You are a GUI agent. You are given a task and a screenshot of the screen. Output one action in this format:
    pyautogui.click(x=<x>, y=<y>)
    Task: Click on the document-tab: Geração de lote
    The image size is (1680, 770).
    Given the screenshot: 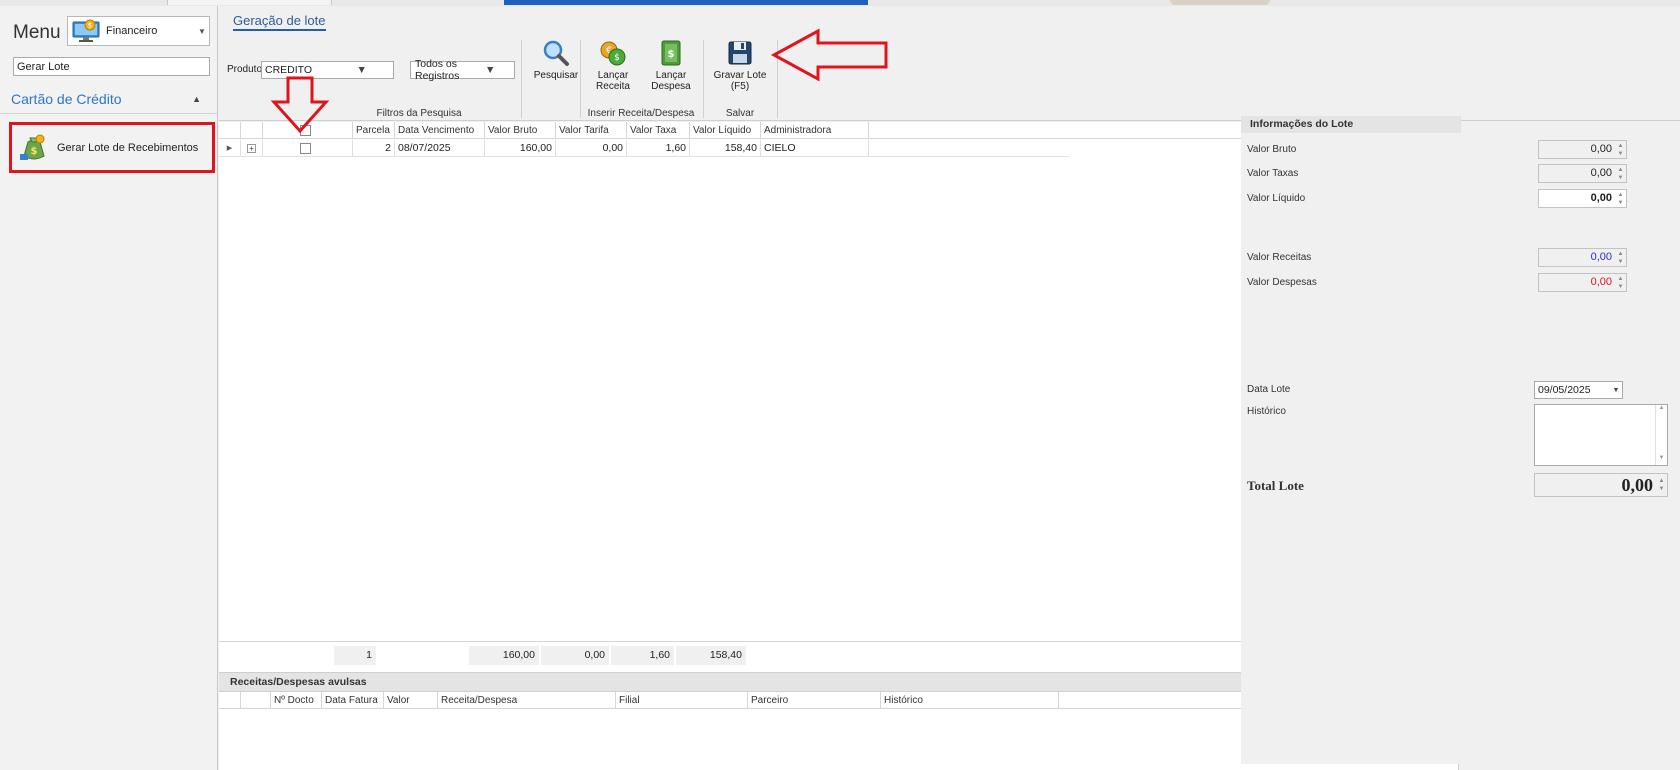 What is the action you would take?
    pyautogui.click(x=279, y=22)
    